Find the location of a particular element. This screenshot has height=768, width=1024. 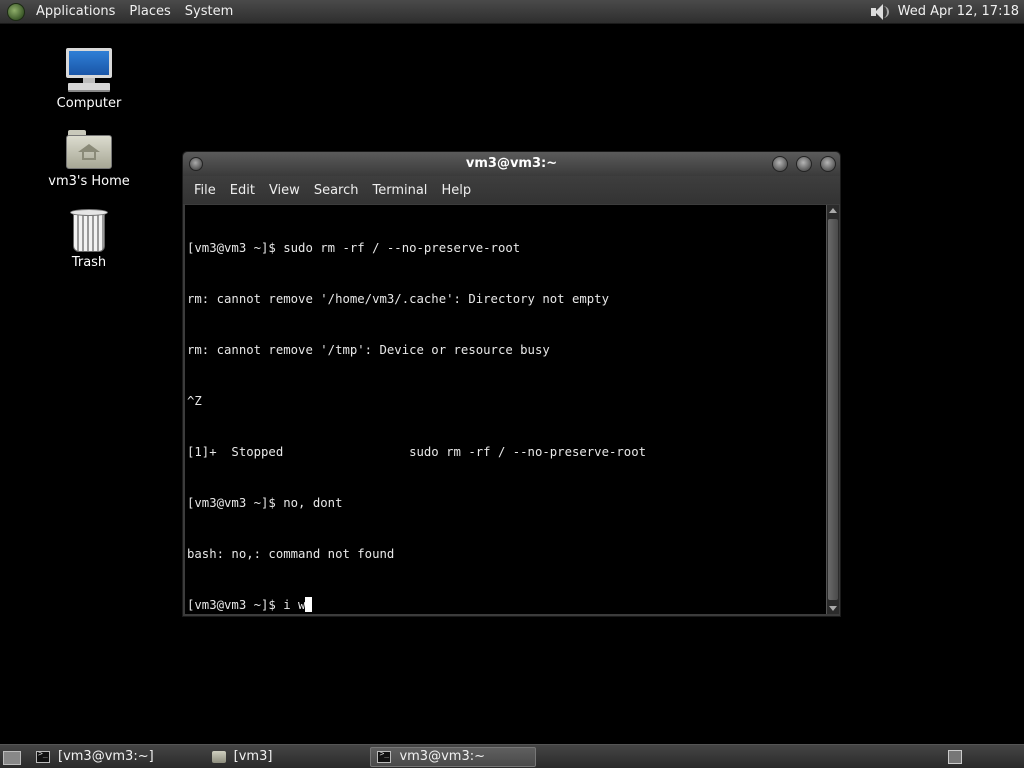

menu-help: Help is located at coordinates (456, 190).